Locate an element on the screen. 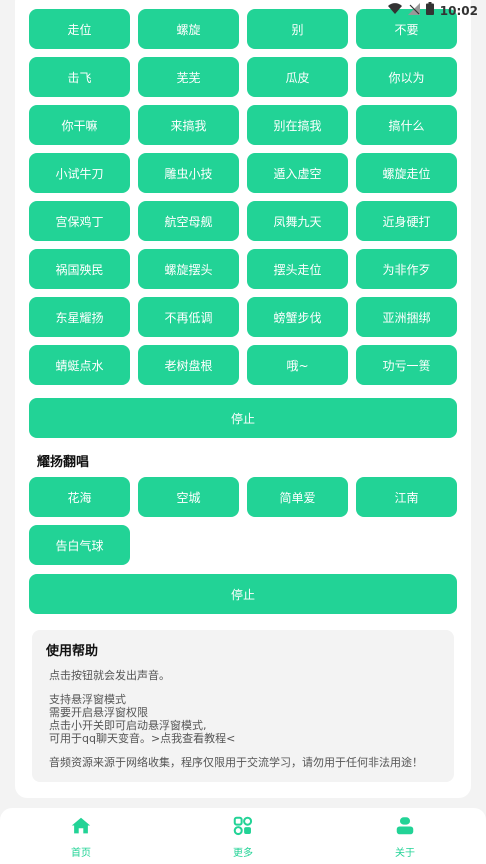  battery-icon is located at coordinates (429, 10).